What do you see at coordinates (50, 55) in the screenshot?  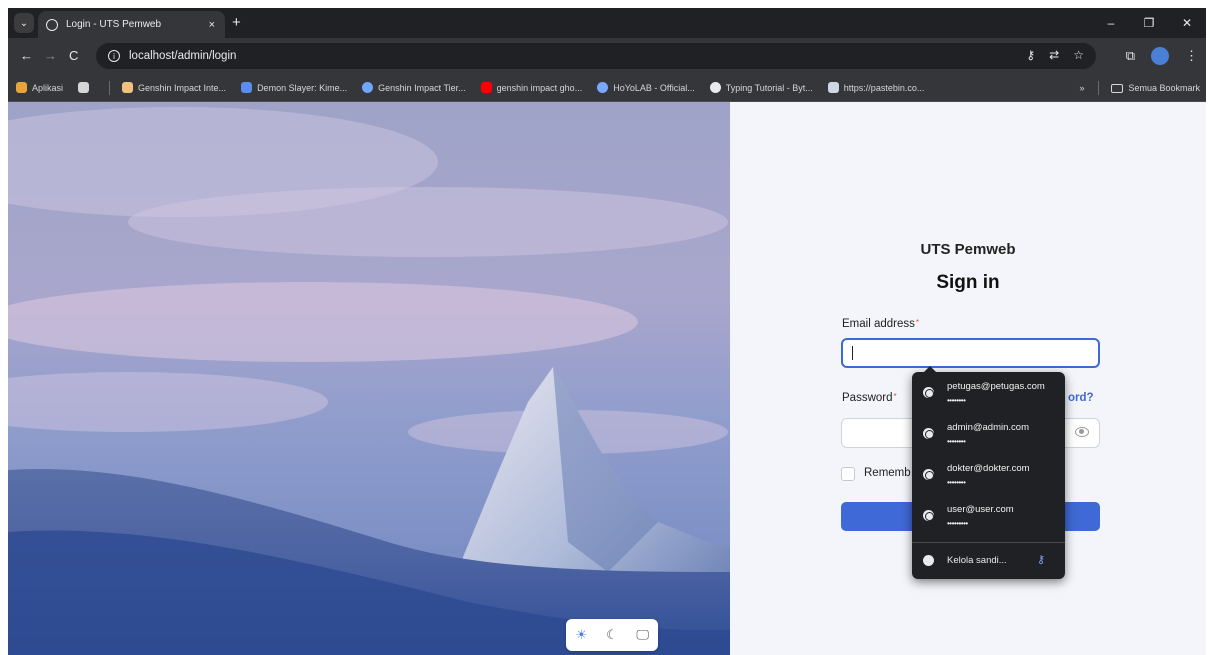 I see `forward-button: →` at bounding box center [50, 55].